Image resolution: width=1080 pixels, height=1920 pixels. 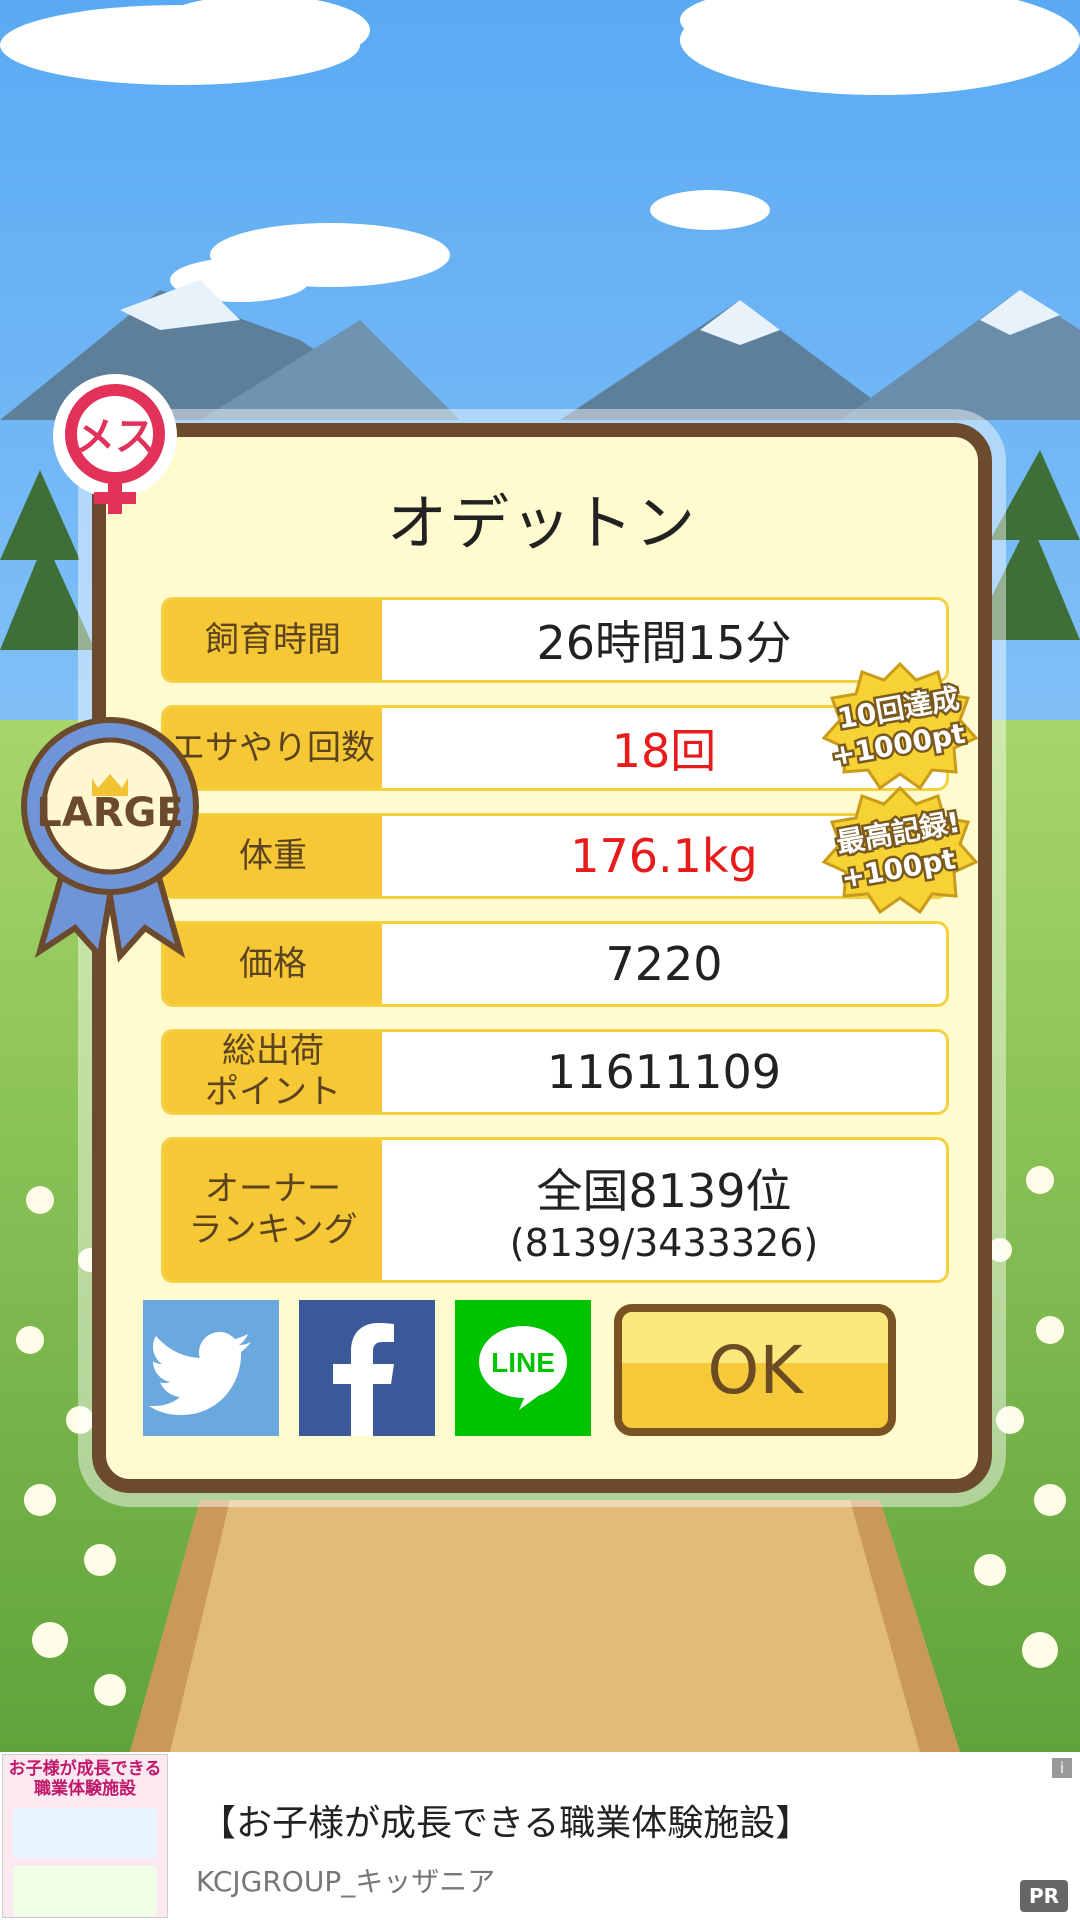 What do you see at coordinates (505, 1820) in the screenshot?
I see `ad-title: 【お子様が成長できる職業体験施設】` at bounding box center [505, 1820].